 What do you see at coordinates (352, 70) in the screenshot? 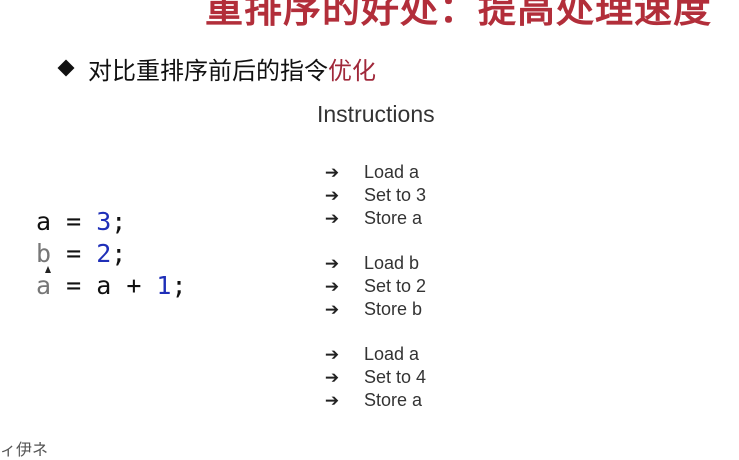
I see `bullet-highlight: 优化` at bounding box center [352, 70].